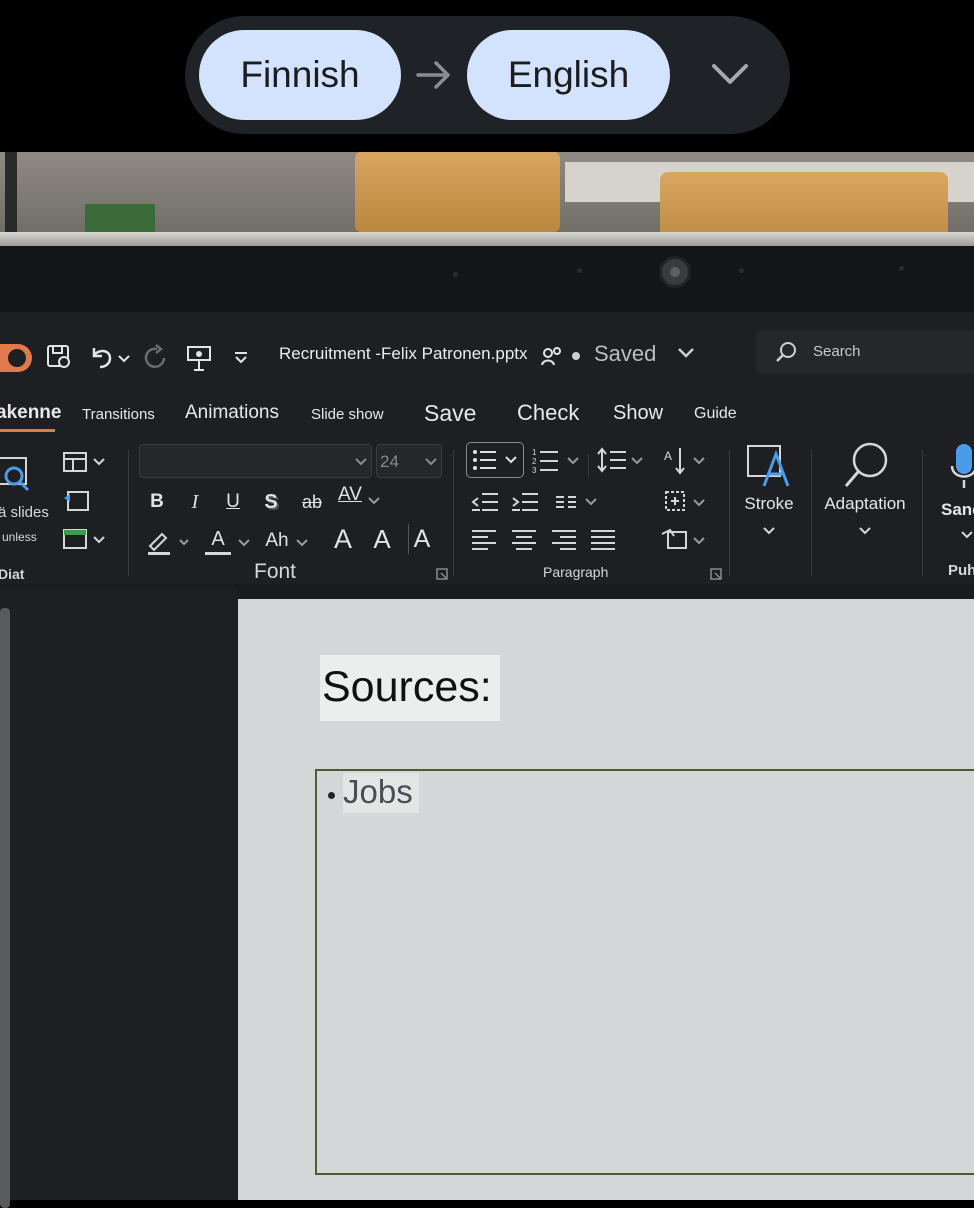  I want to click on align-text-icon, so click(685, 502).